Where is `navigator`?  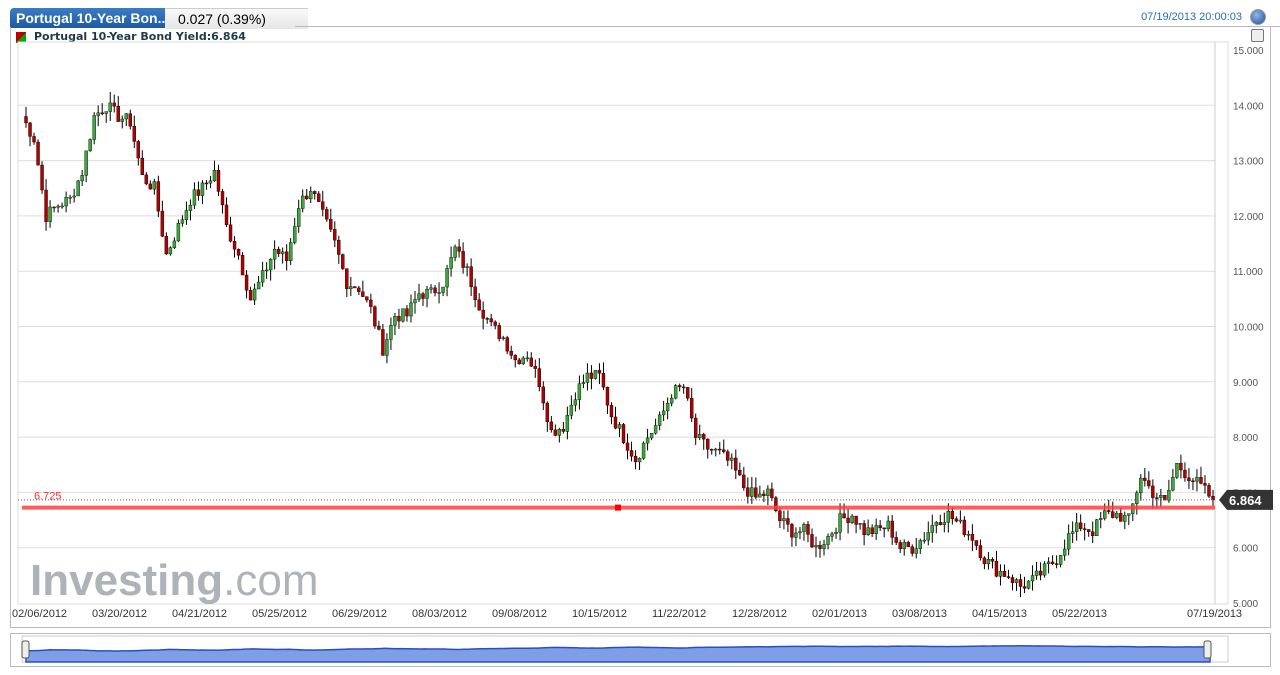
navigator is located at coordinates (640, 650).